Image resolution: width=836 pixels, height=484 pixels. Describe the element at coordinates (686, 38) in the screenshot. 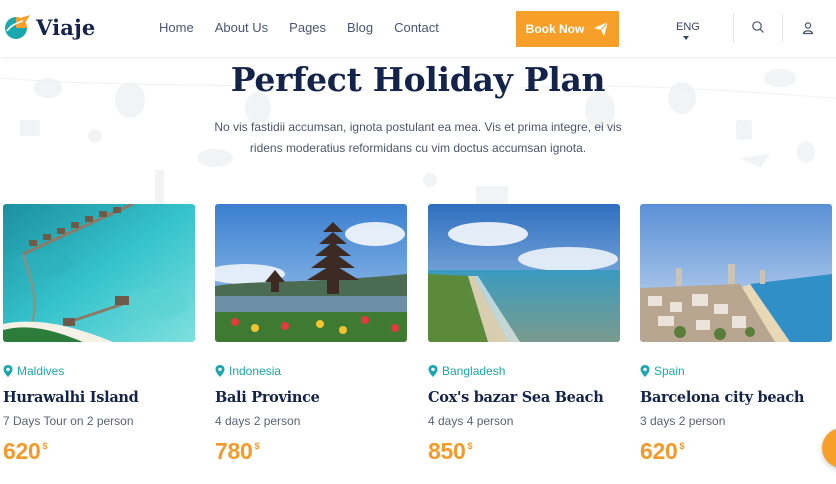

I see `caret-down-icon` at that location.